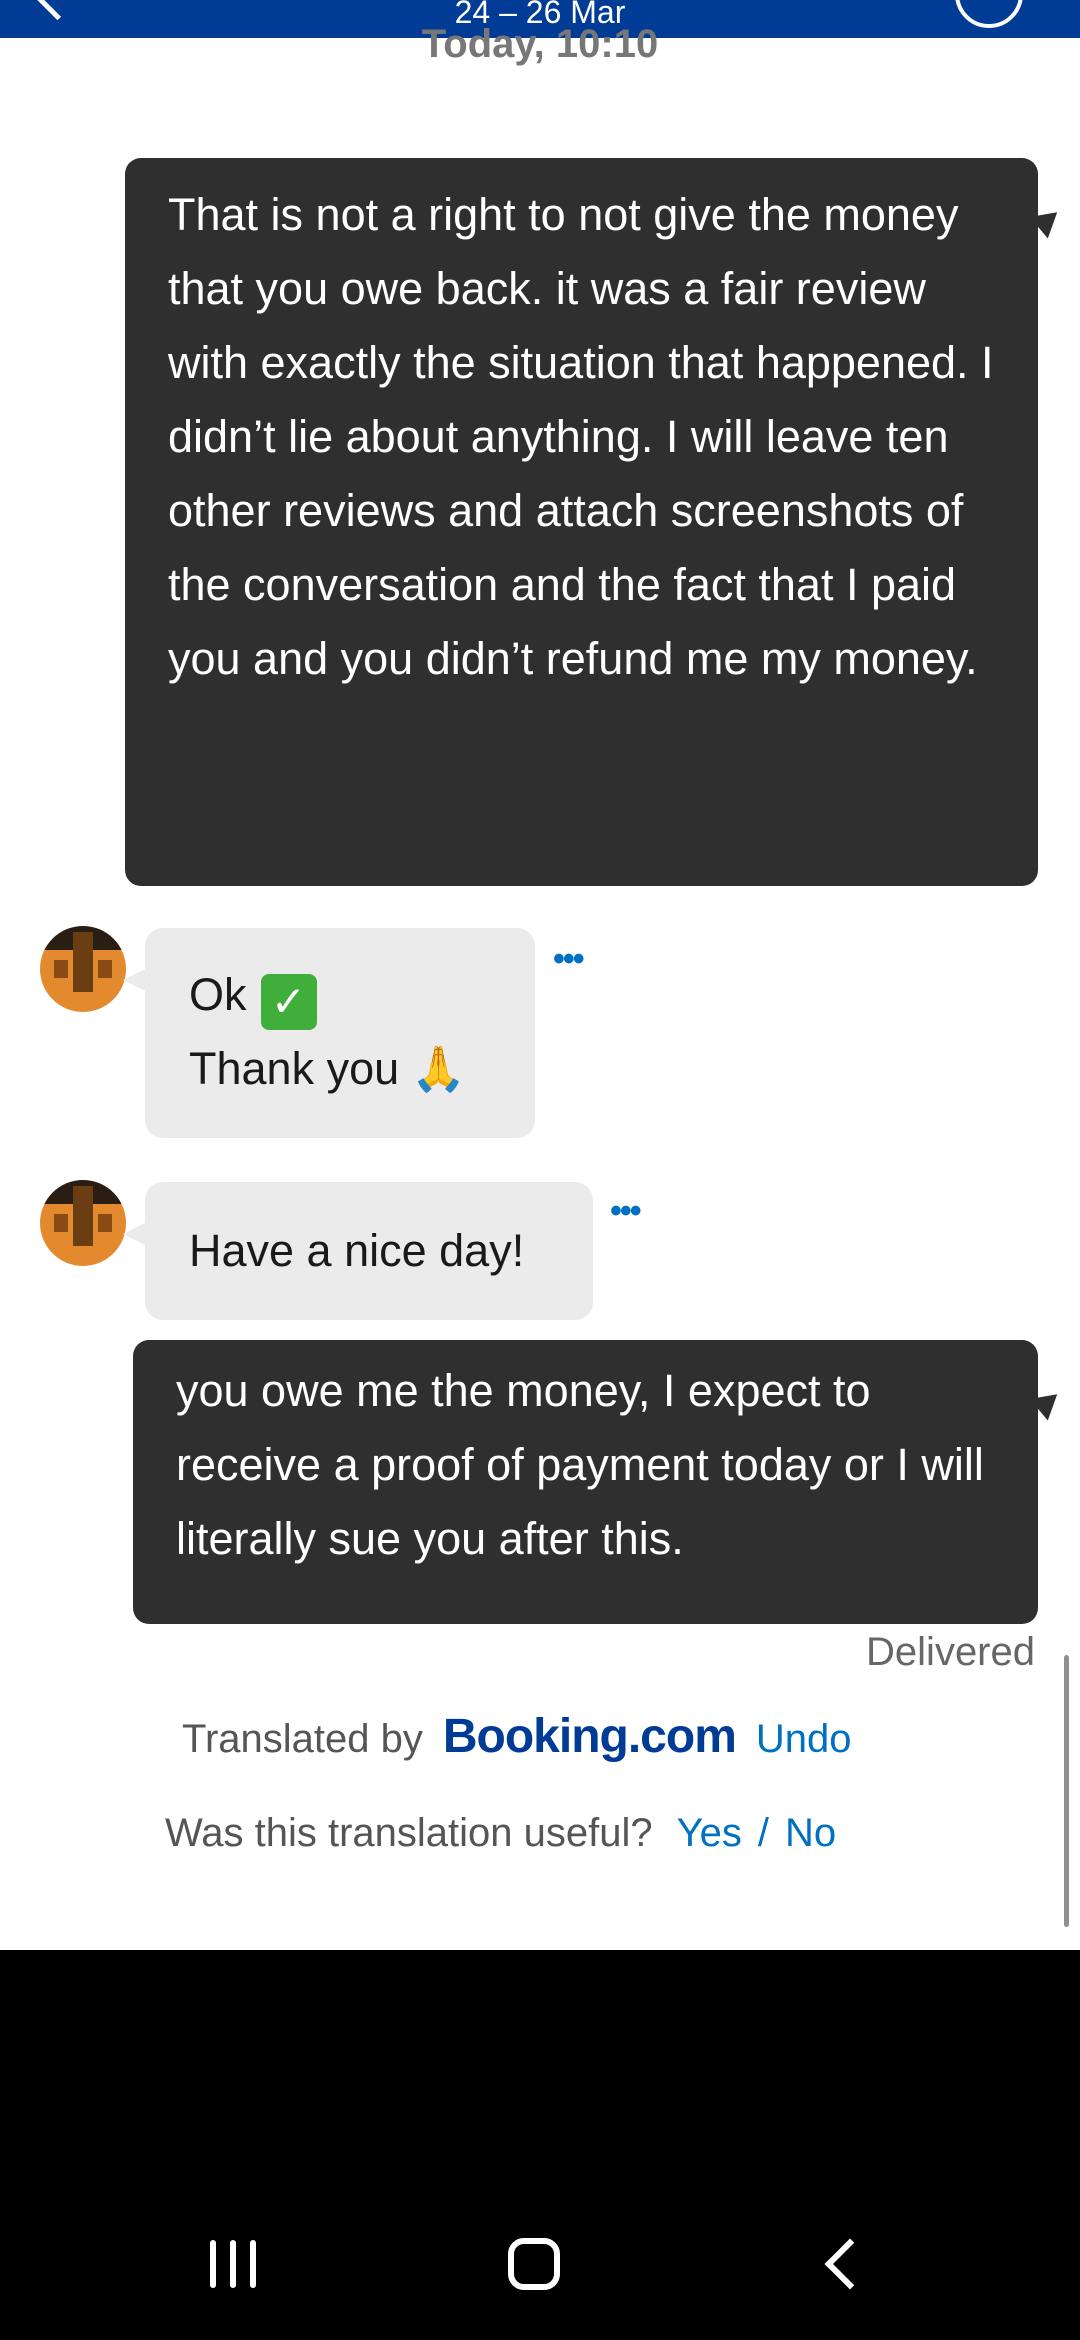 This screenshot has height=2340, width=1080. Describe the element at coordinates (233, 2264) in the screenshot. I see `recent-apps-icon` at that location.